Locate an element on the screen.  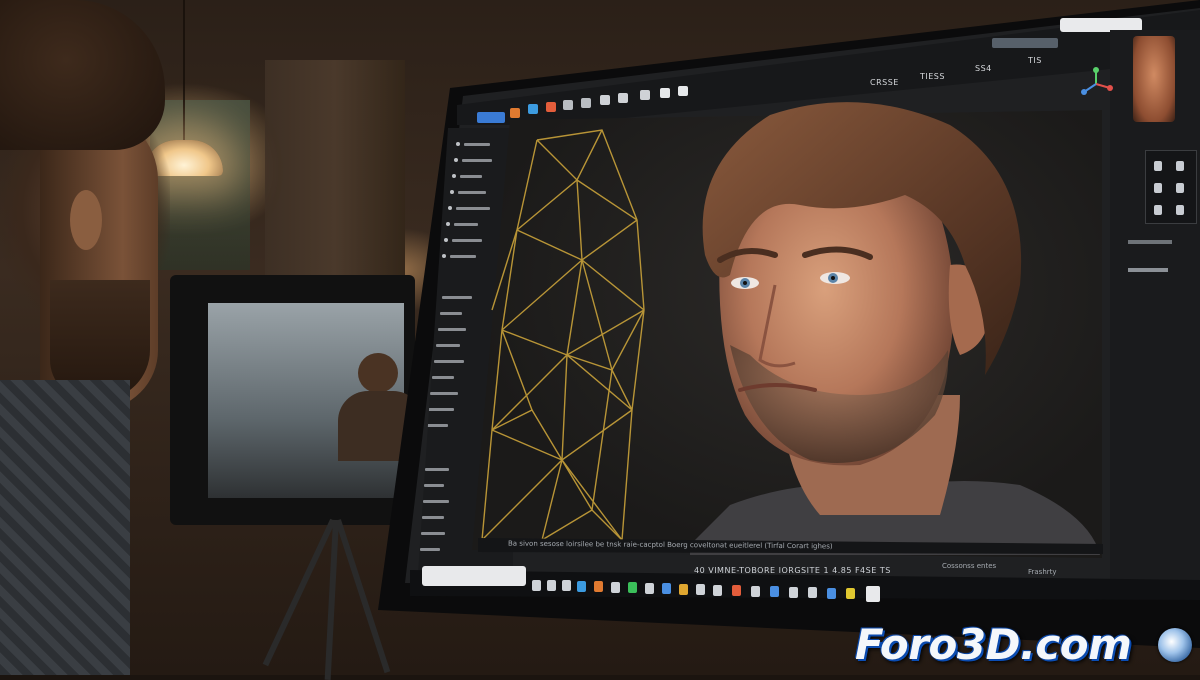
background-monitor is located at coordinates (296, 400).